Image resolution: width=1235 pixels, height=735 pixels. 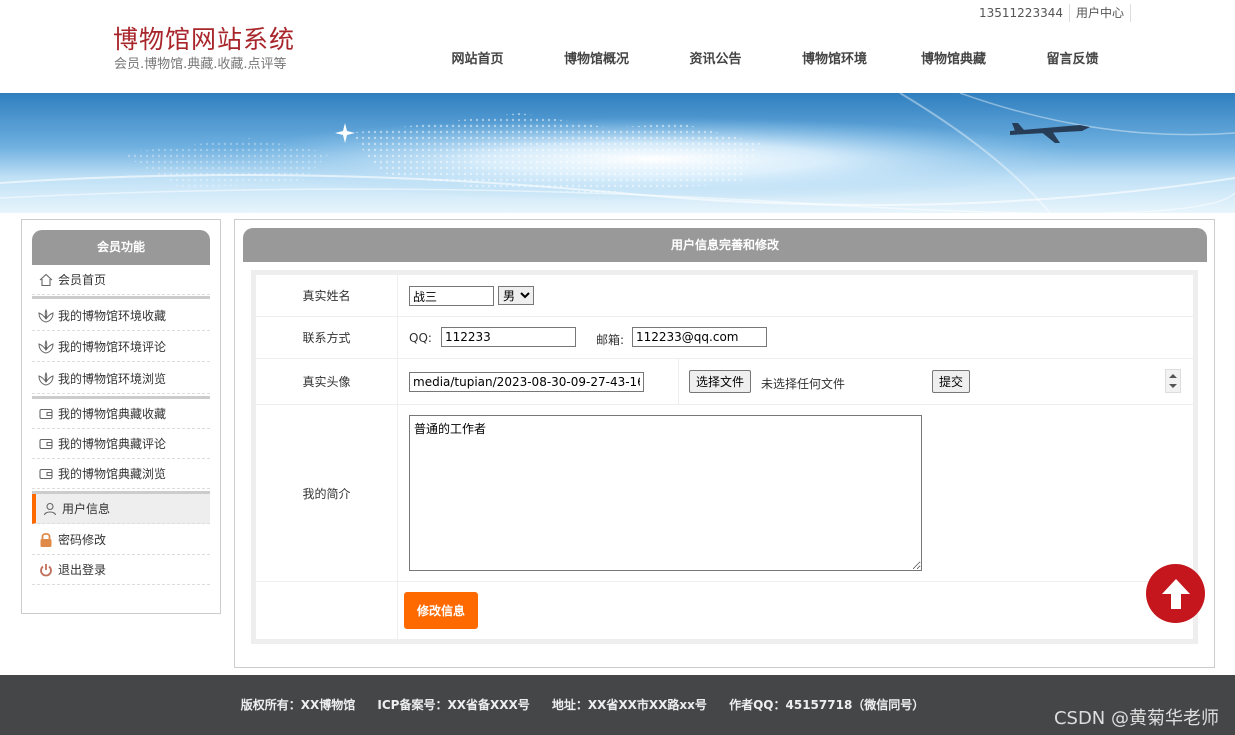 I want to click on qq-label: QQ:, so click(x=420, y=338).